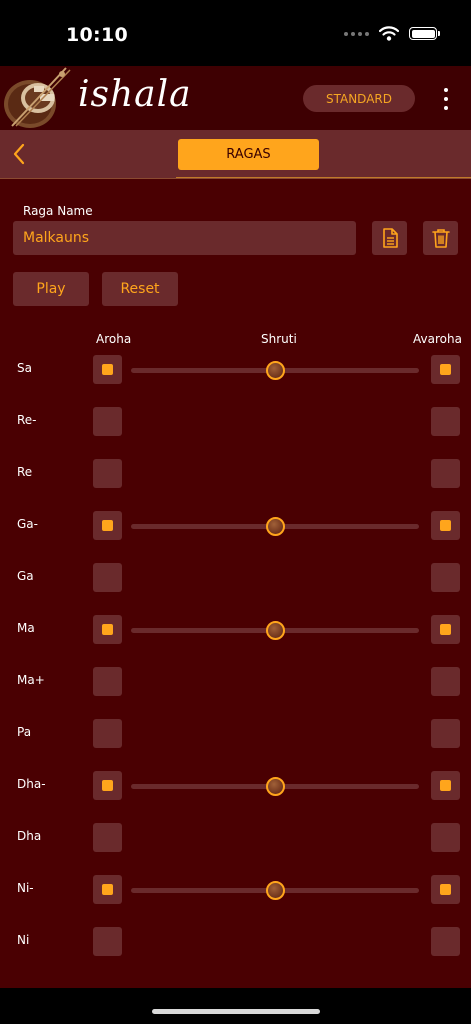  I want to click on more-vertical-icon, so click(446, 99).